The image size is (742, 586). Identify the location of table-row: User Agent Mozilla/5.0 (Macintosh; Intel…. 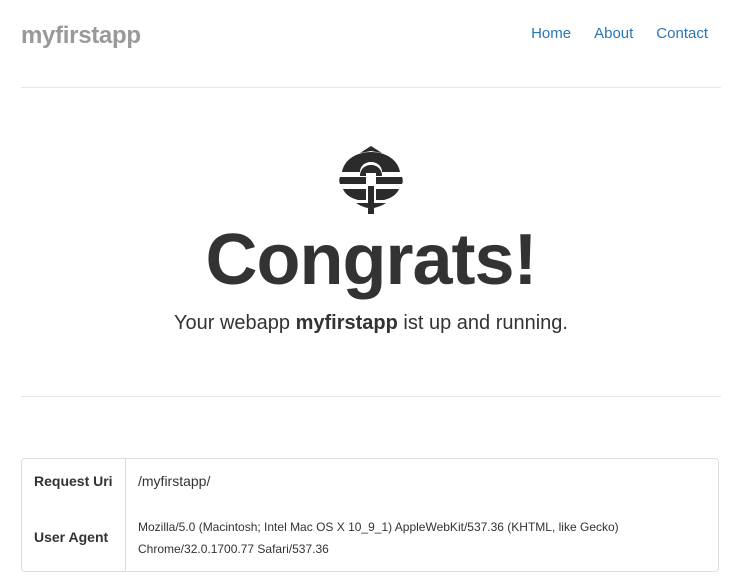
(370, 537).